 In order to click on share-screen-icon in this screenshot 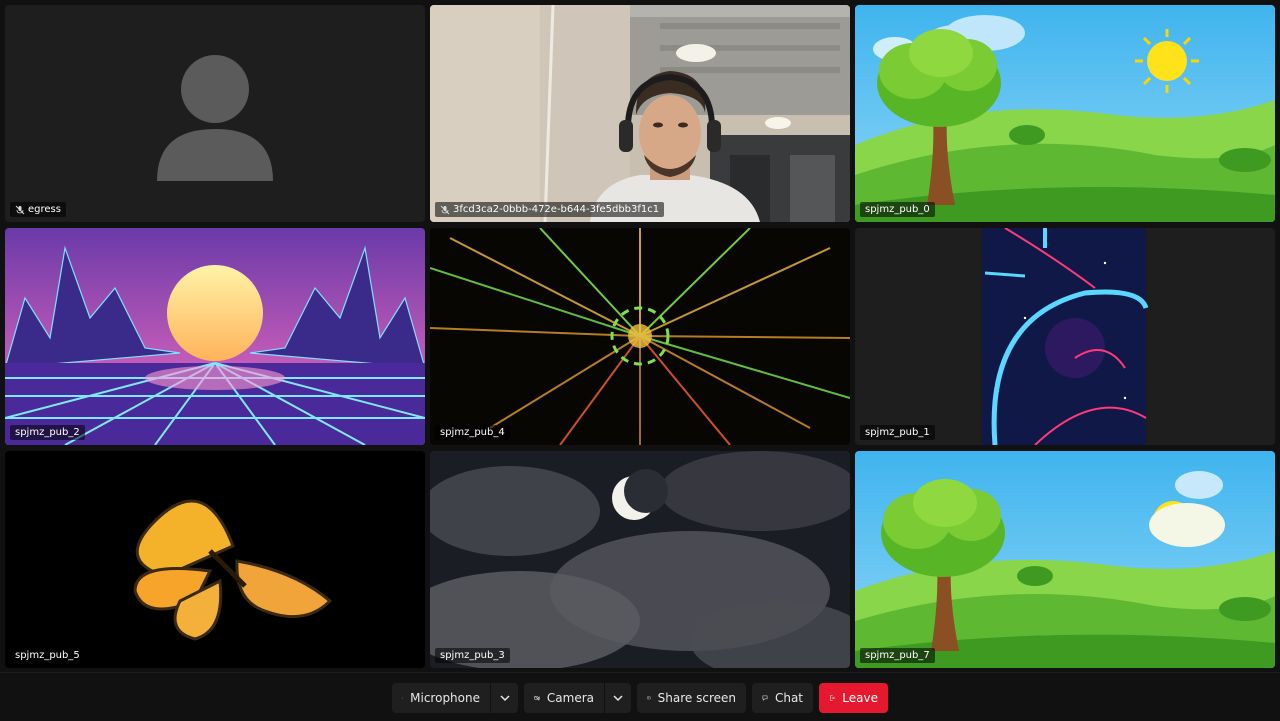, I will do `click(649, 698)`.